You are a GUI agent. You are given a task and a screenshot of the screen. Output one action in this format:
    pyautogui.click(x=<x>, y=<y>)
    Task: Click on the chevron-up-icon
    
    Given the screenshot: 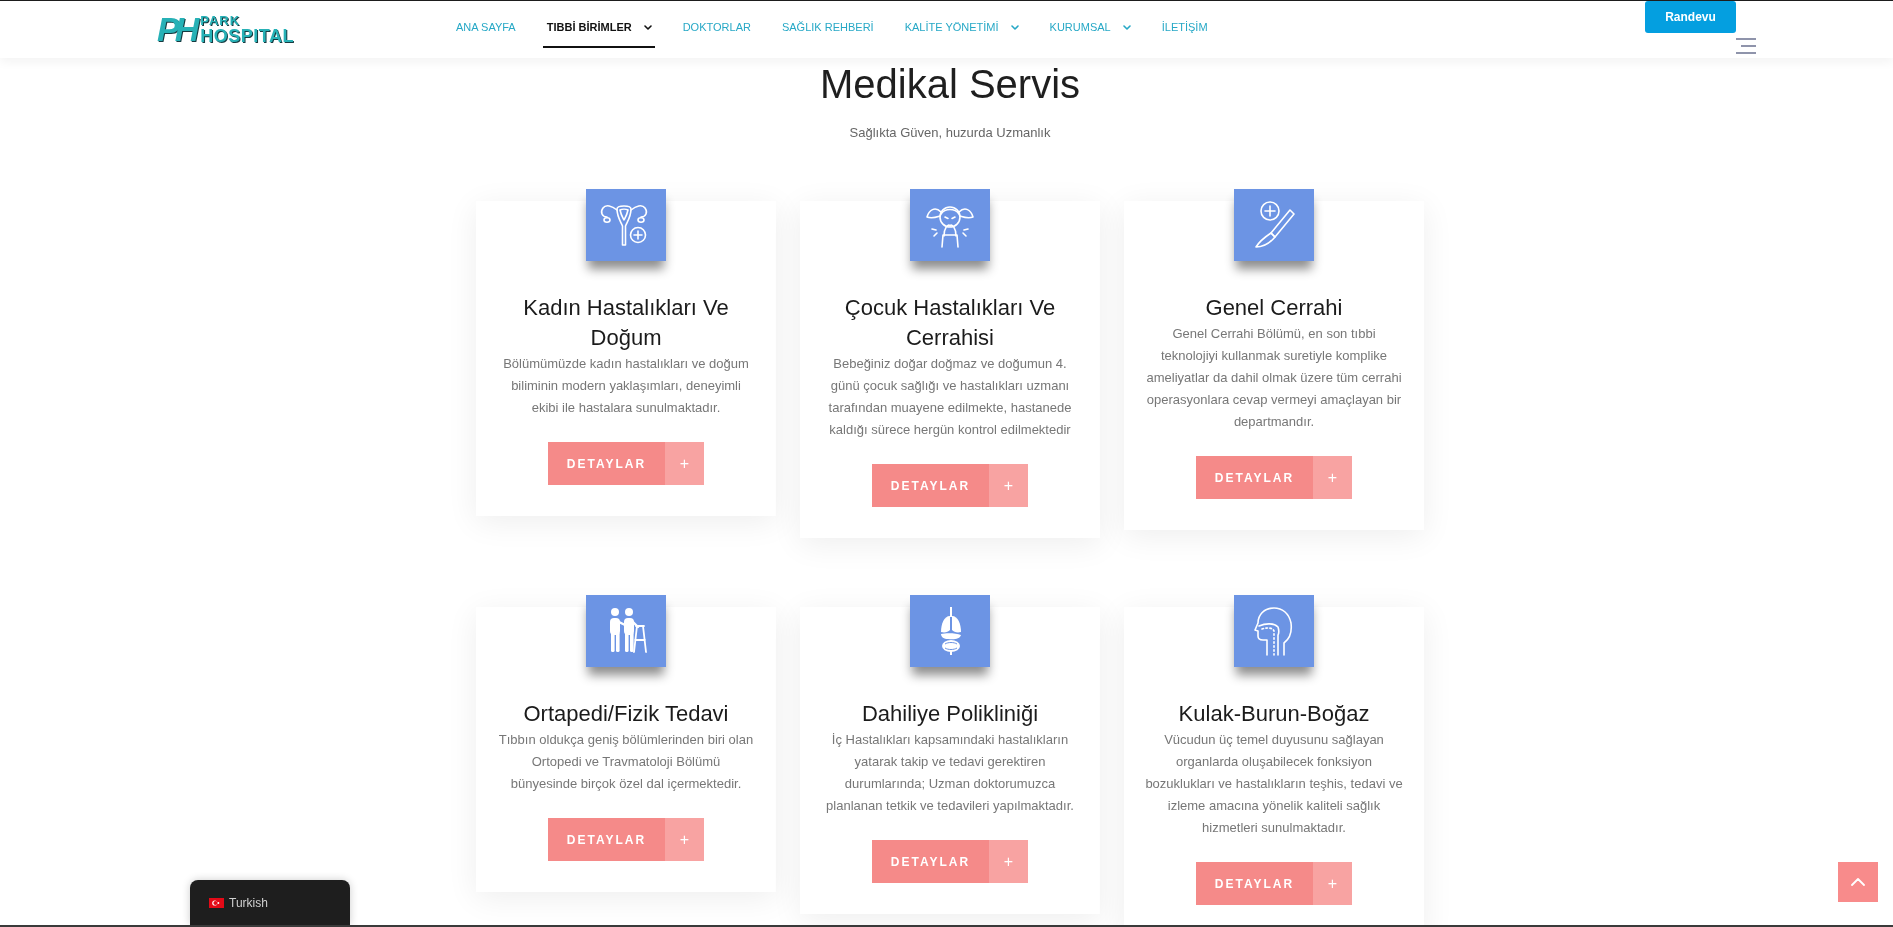 What is the action you would take?
    pyautogui.click(x=1858, y=882)
    